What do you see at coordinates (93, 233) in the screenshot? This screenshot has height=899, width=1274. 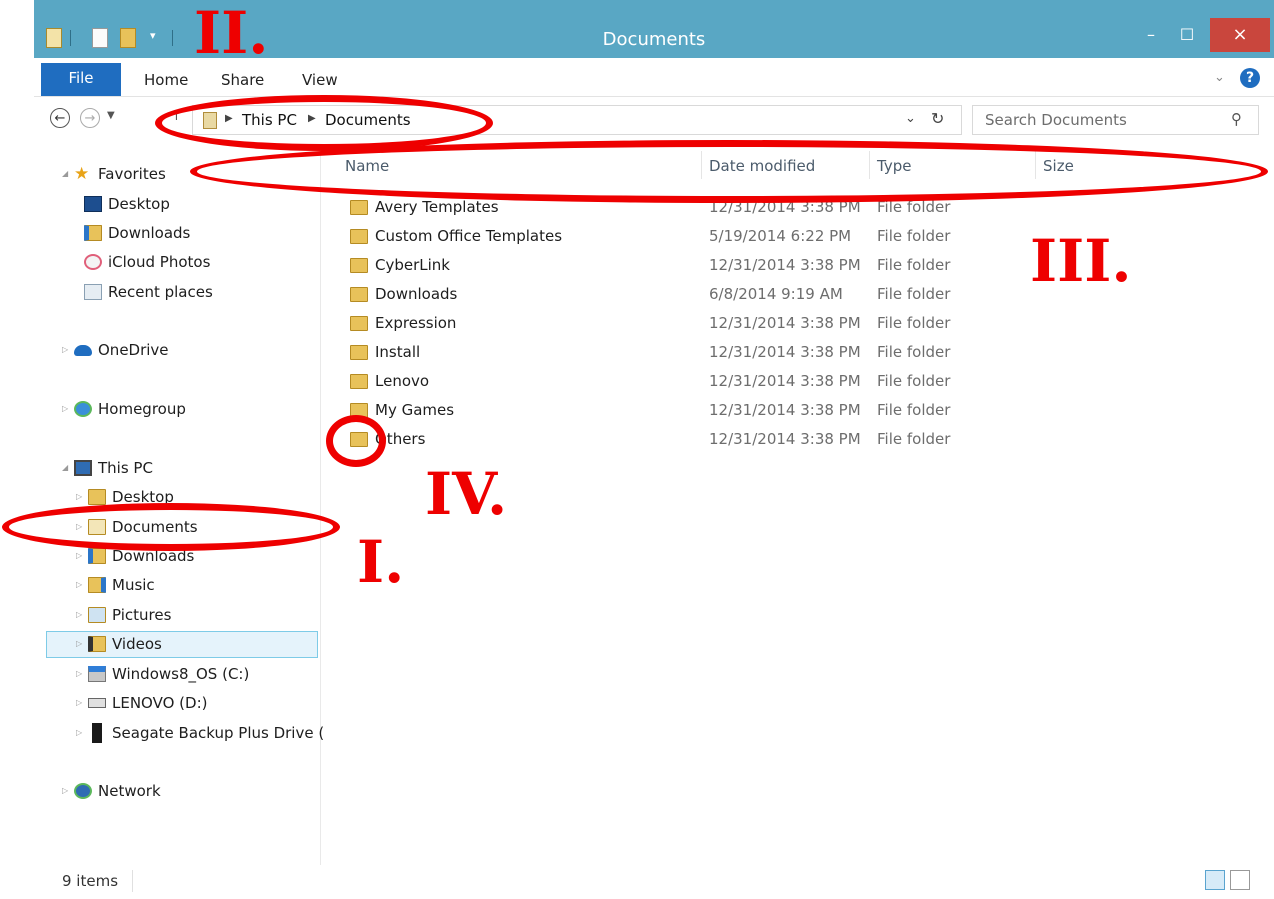 I see `downloads-icon` at bounding box center [93, 233].